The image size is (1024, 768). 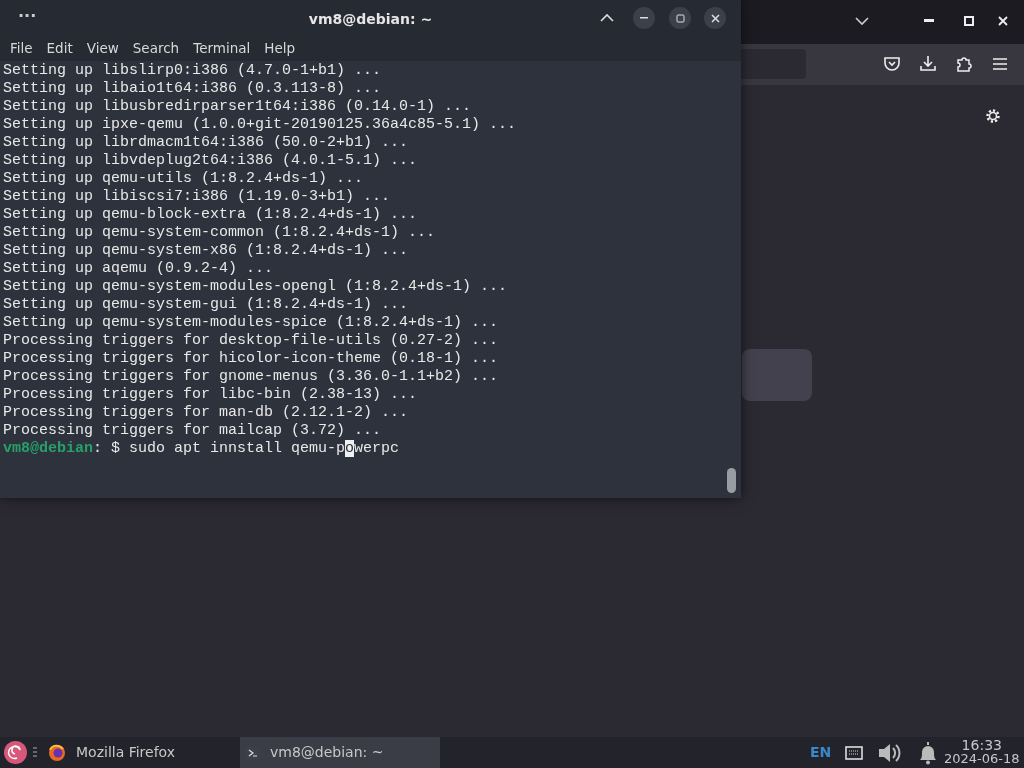 I want to click on taskbar-button: Mozilla Firefox, so click(x=137, y=752).